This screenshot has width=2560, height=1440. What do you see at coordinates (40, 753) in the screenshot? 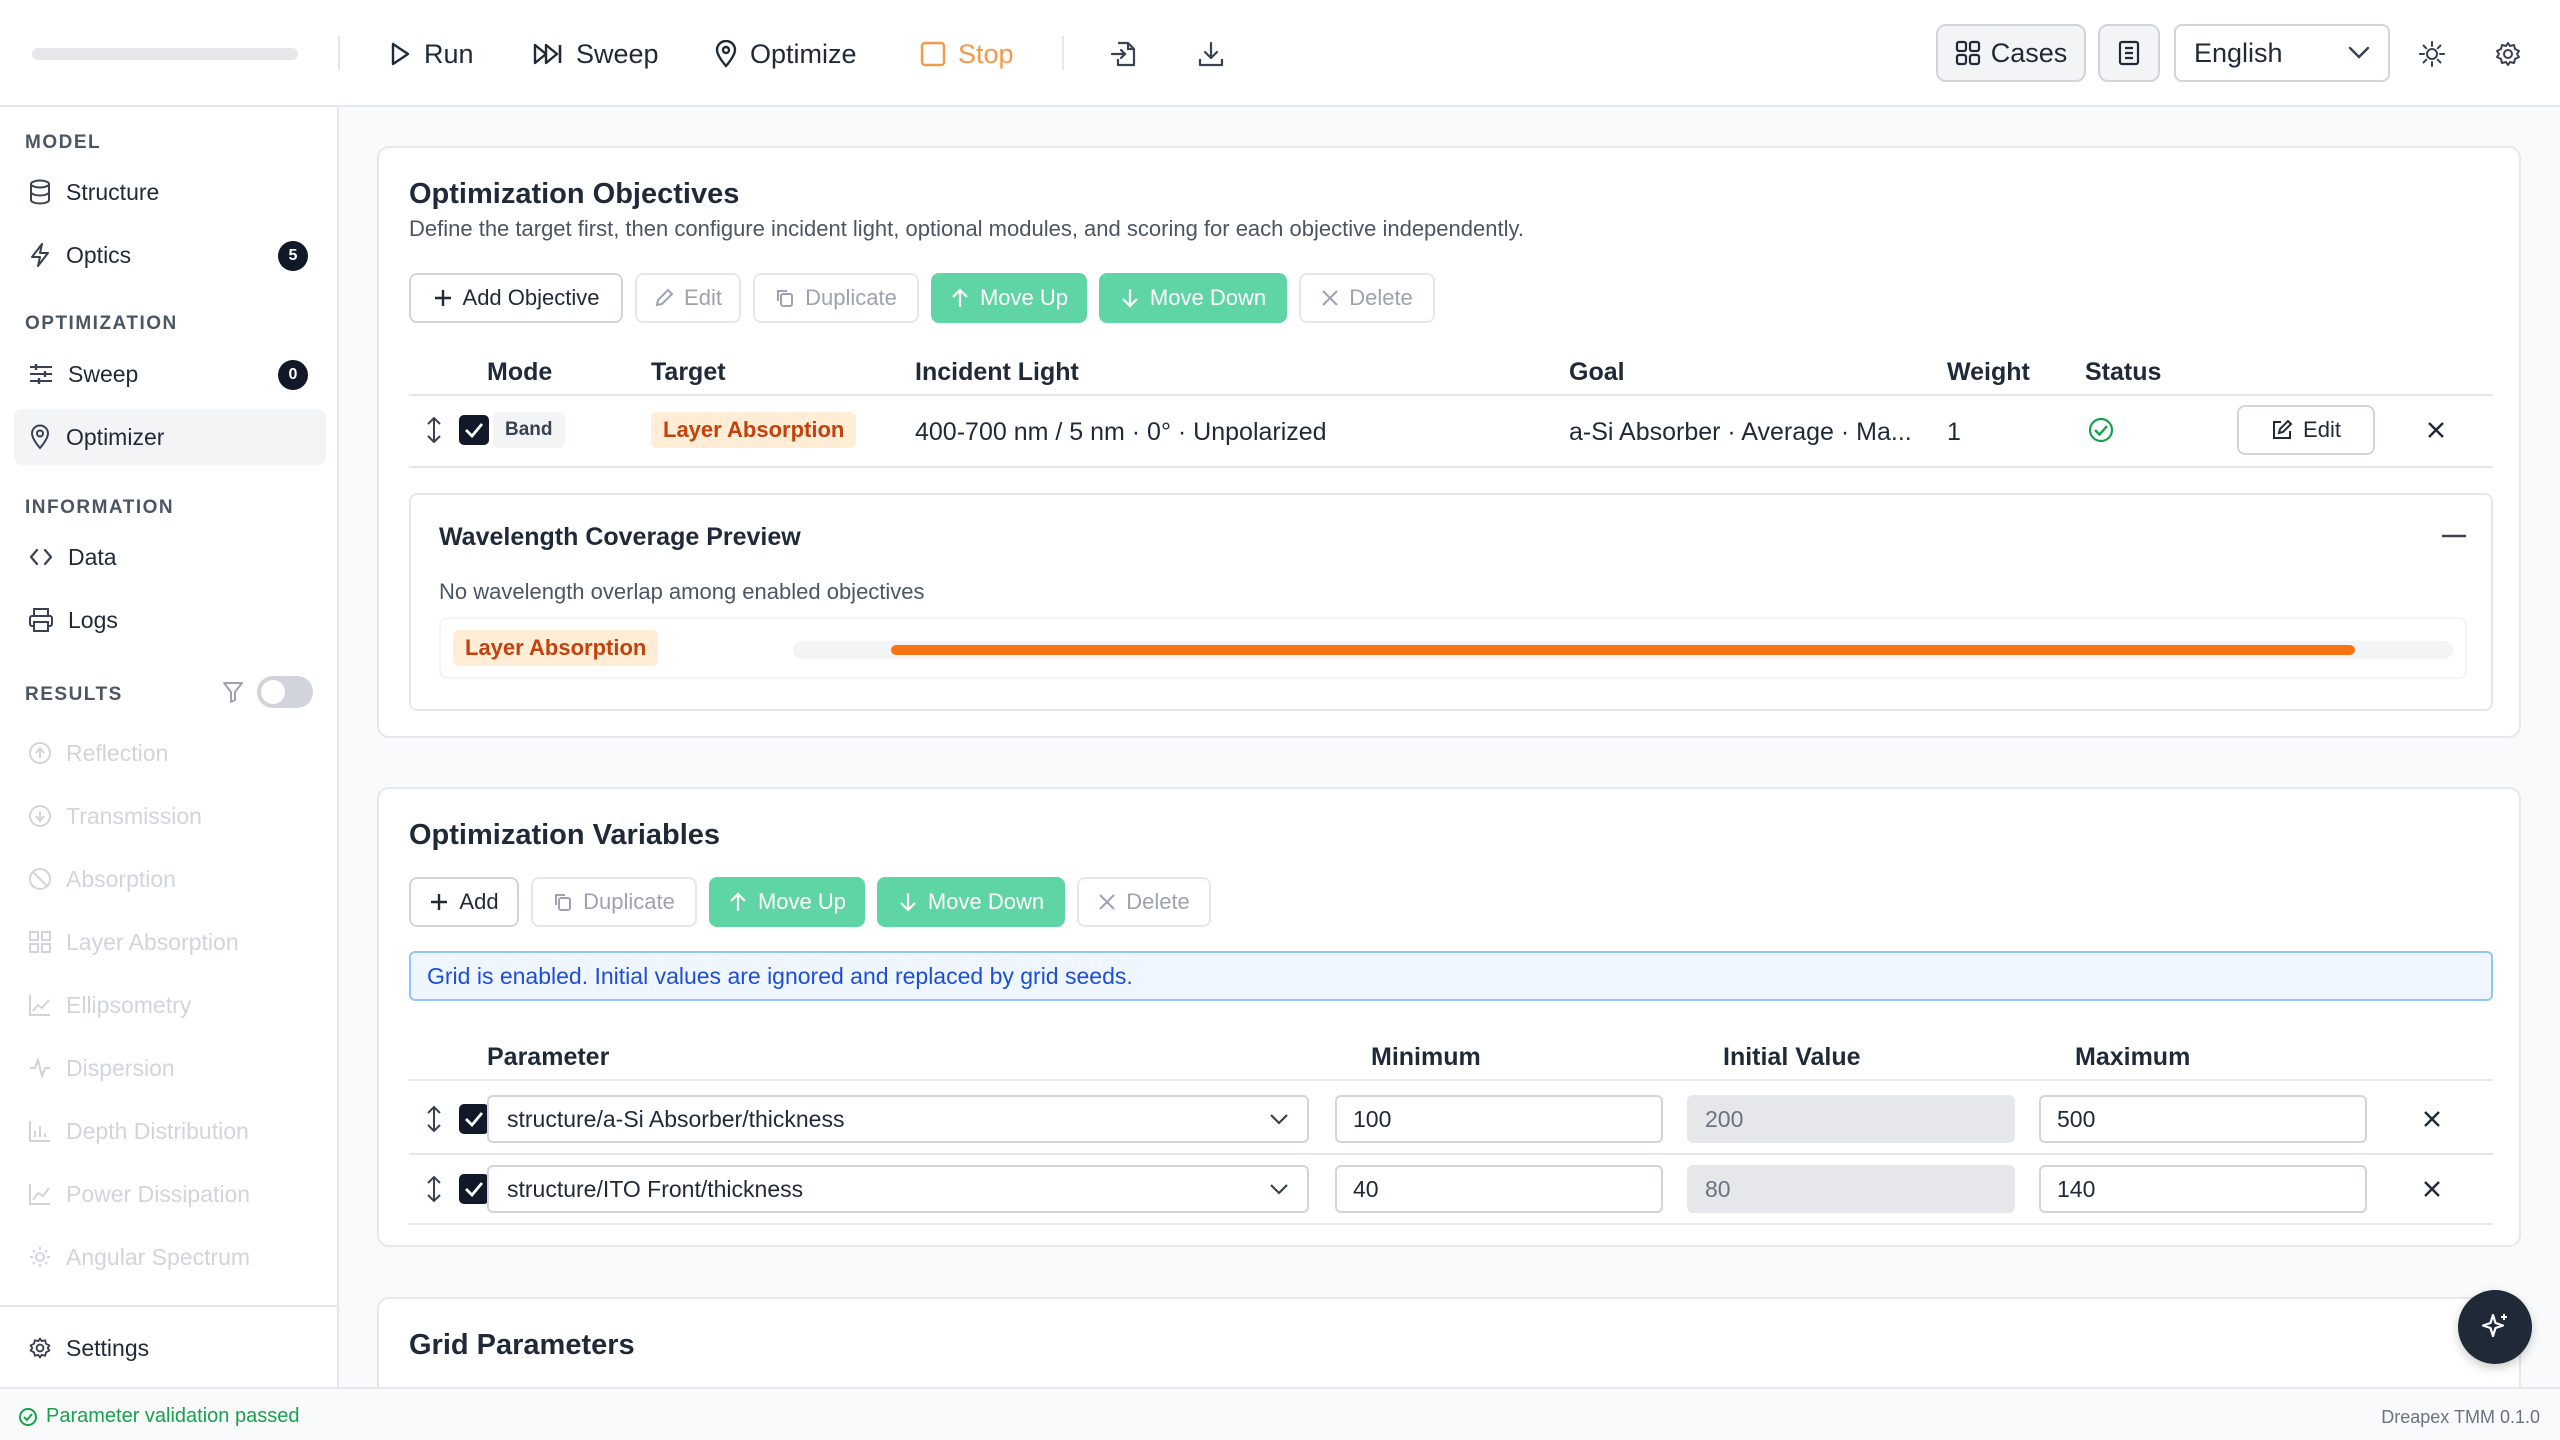
I see `reflection-icon` at bounding box center [40, 753].